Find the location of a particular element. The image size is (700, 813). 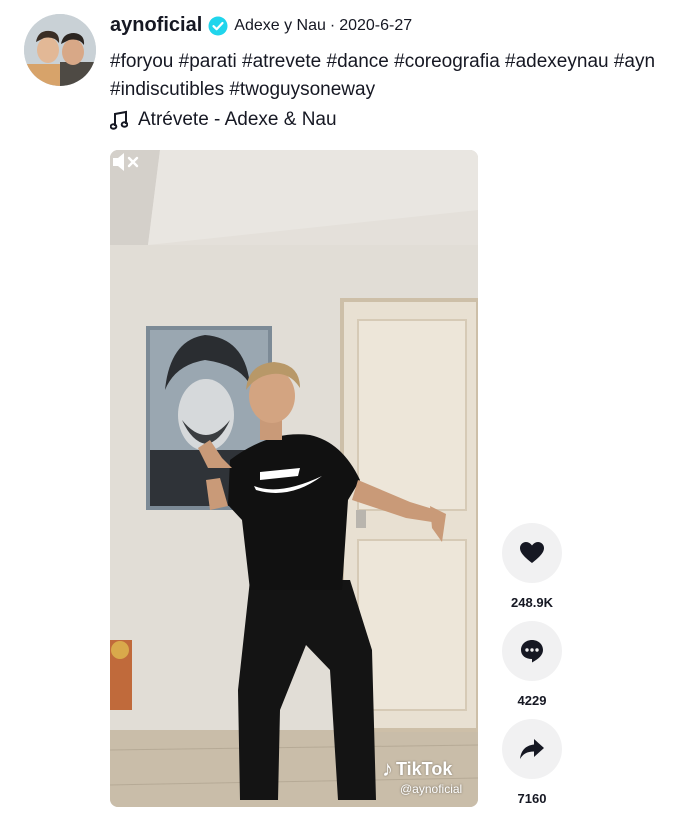

username: aynoficial is located at coordinates (156, 25).